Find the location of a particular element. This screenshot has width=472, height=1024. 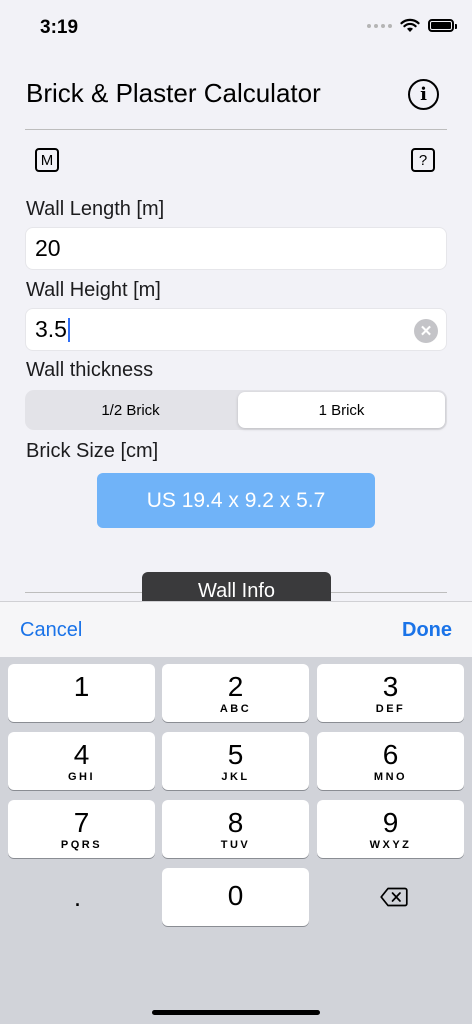

key-letters: TUV is located at coordinates (235, 845).